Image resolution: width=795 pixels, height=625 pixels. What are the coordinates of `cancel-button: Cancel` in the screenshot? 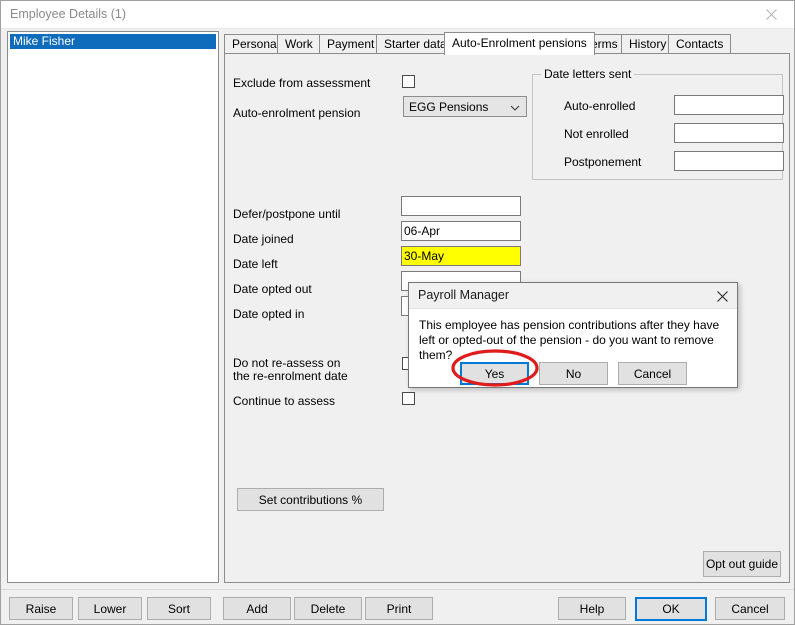 It's located at (750, 608).